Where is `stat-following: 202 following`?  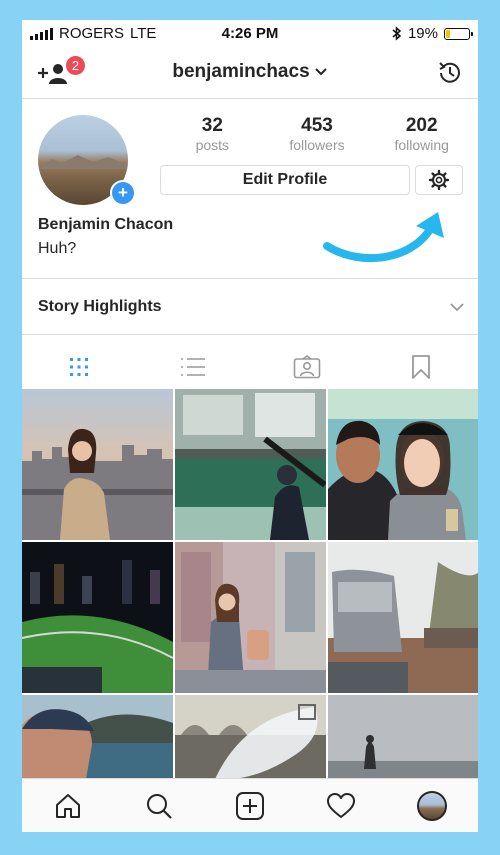
stat-following: 202 following is located at coordinates (421, 136).